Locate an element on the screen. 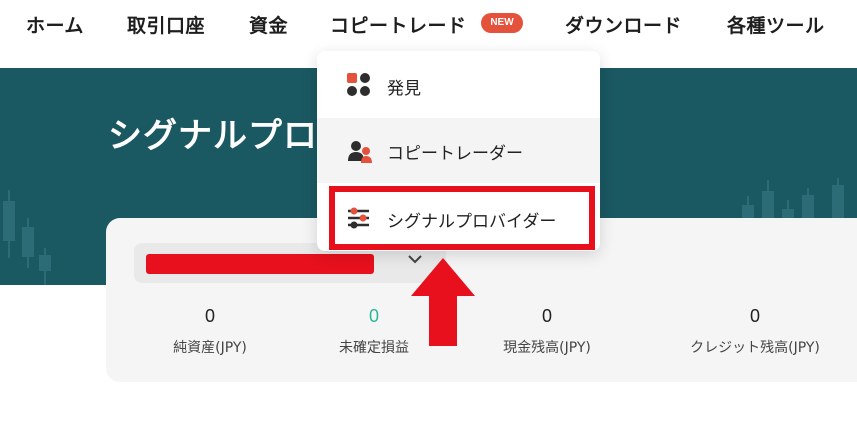 The height and width of the screenshot is (428, 857). nav-copy-trade: コピートレード is located at coordinates (398, 24).